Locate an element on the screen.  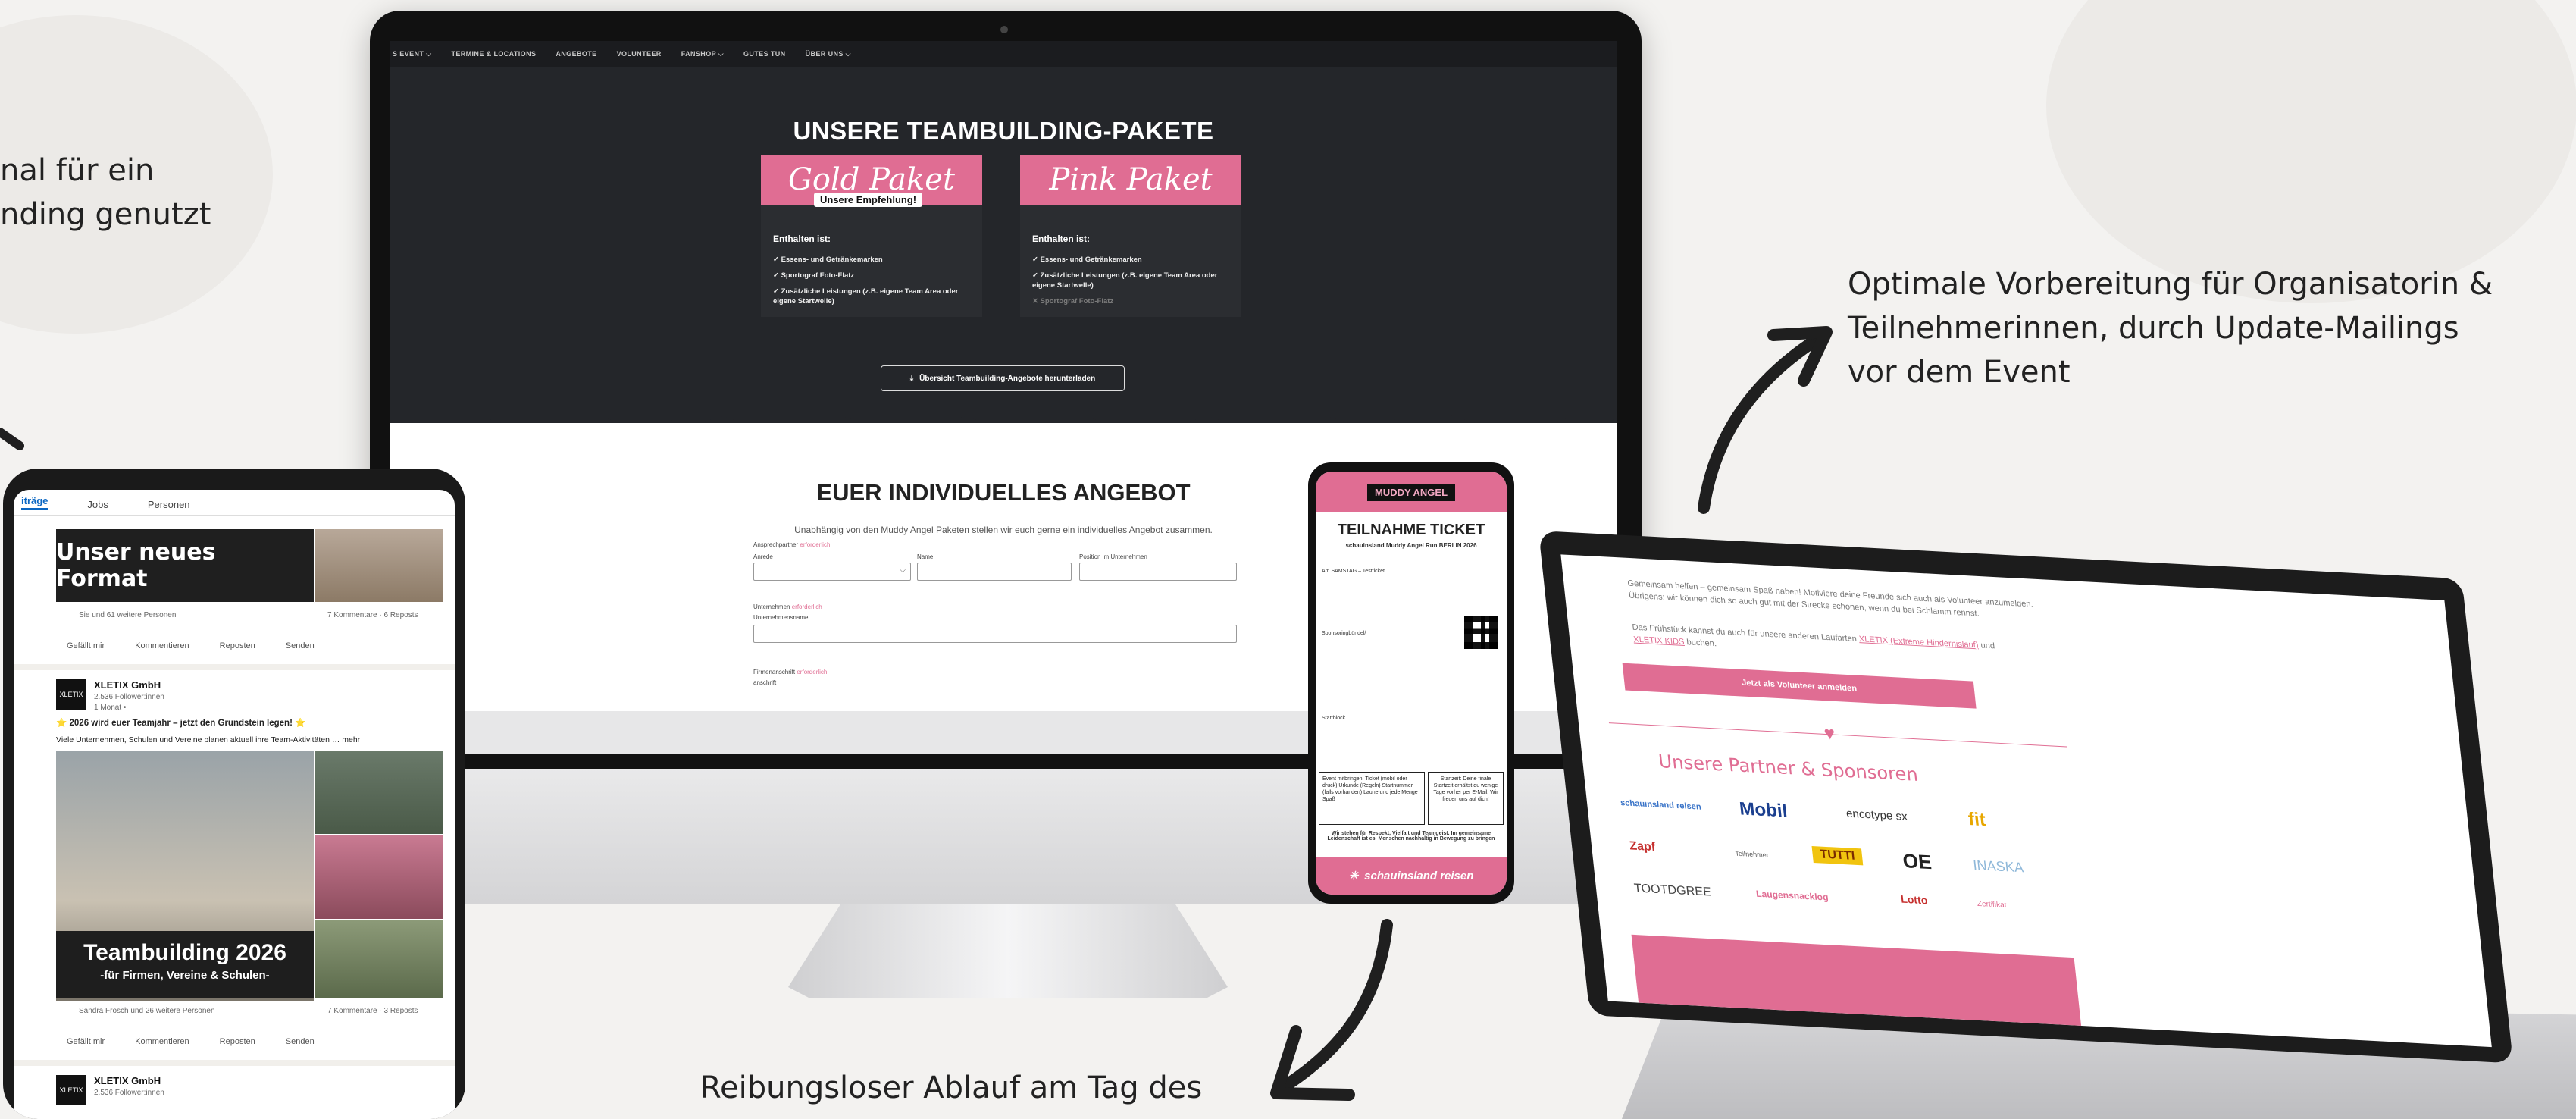
form-label-ansprech: Ansprechpartner erforderlich is located at coordinates (791, 545).